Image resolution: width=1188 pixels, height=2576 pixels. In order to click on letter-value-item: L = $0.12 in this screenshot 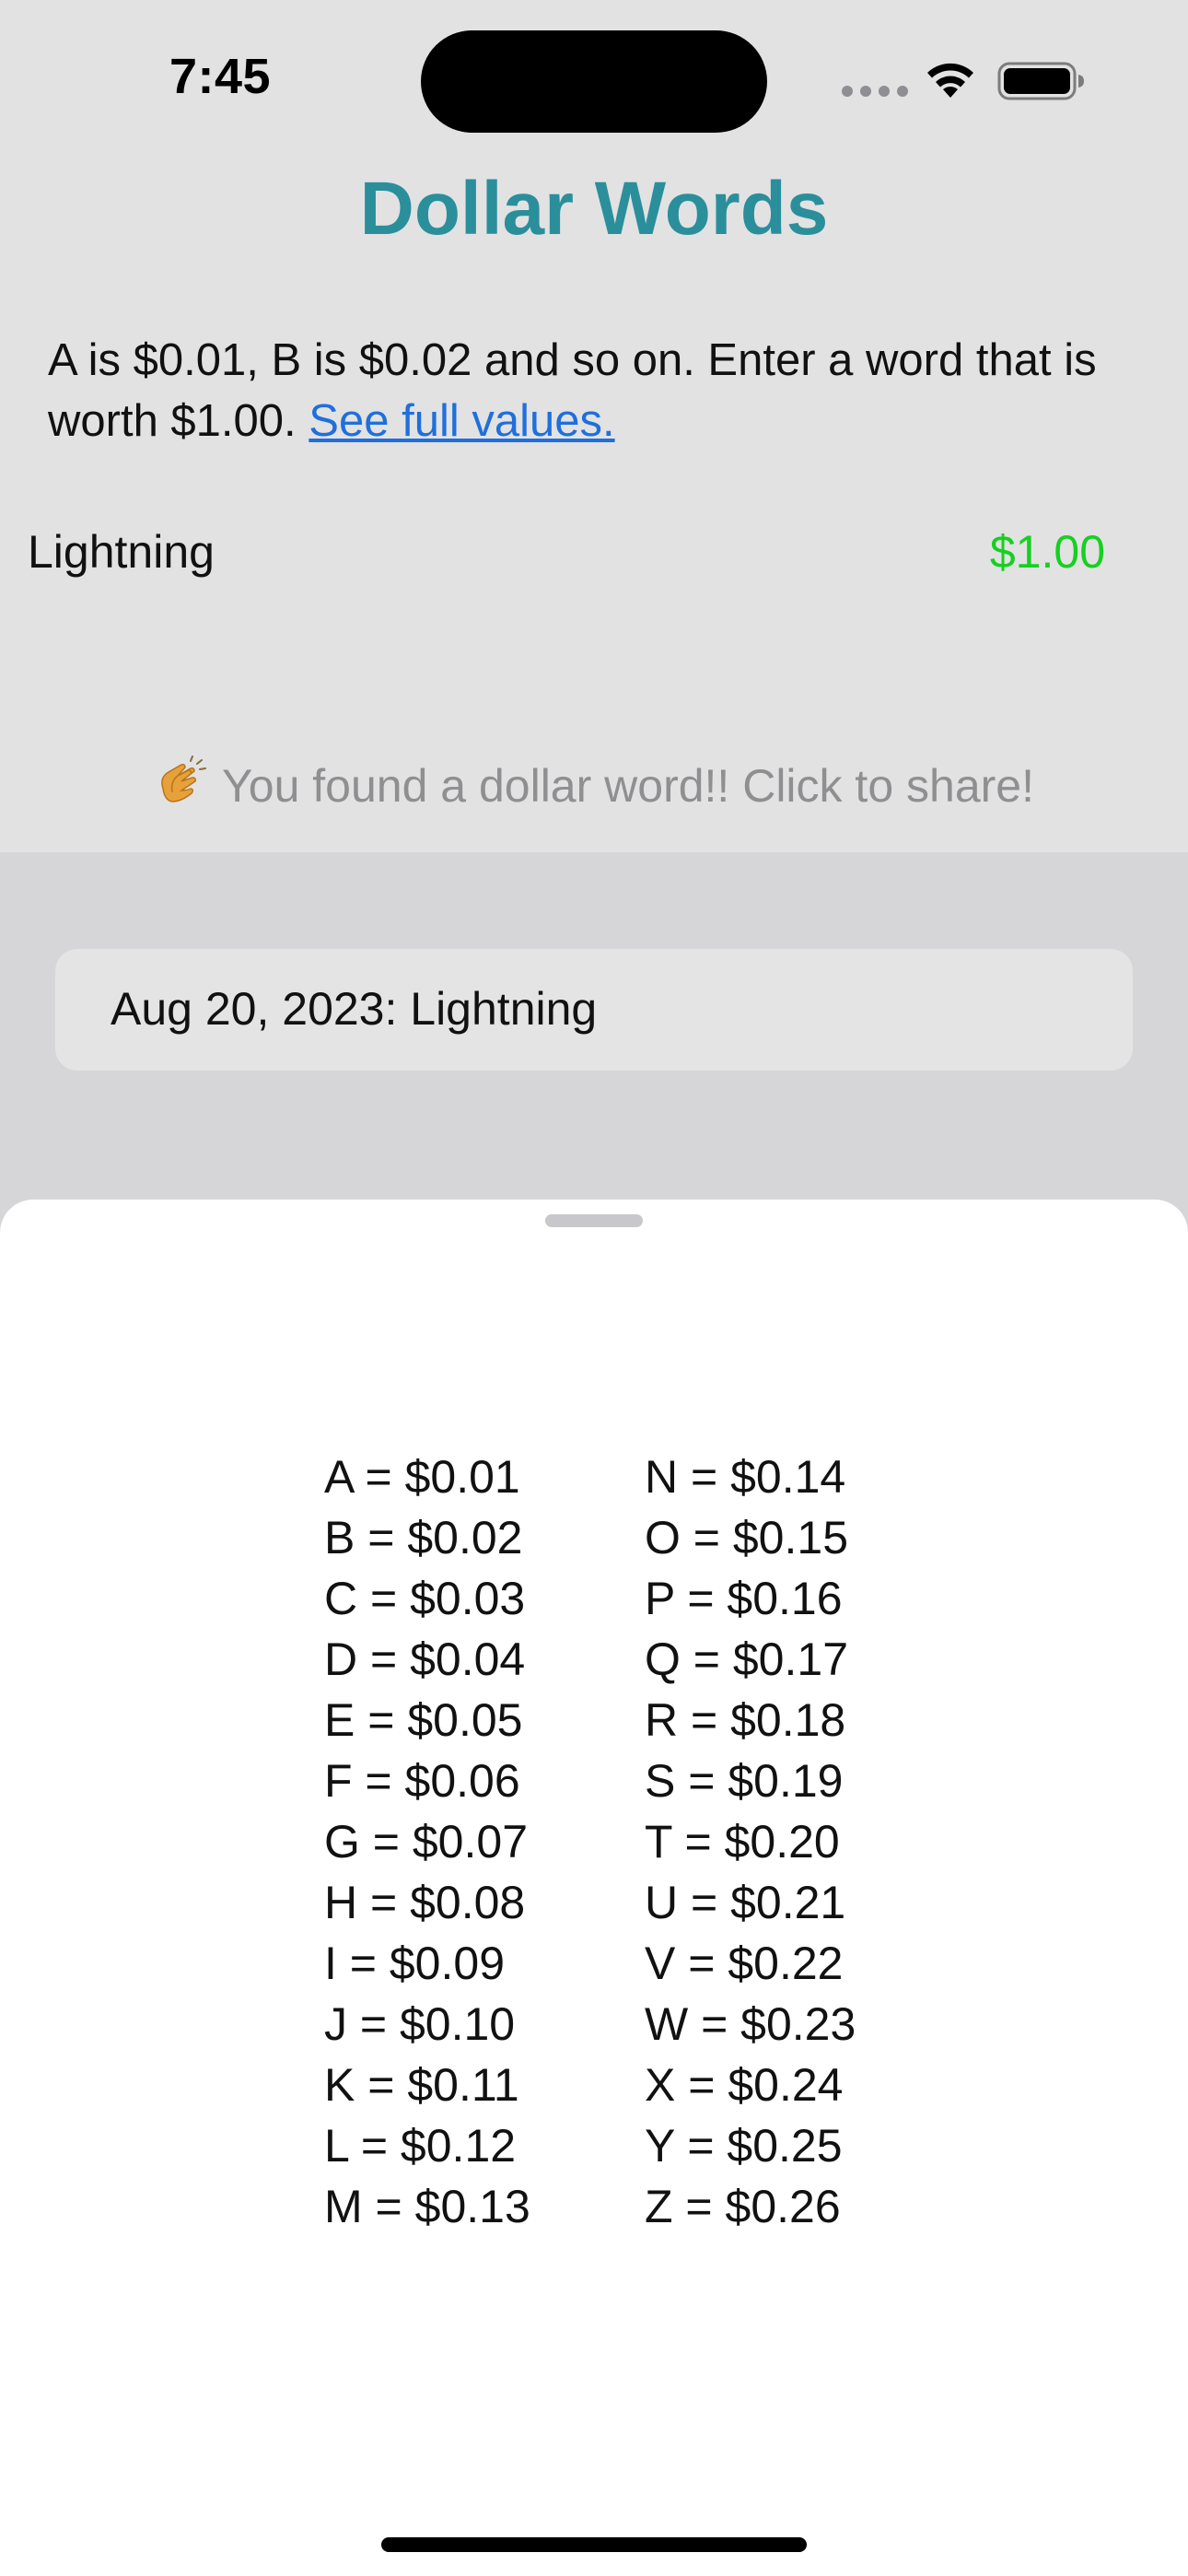, I will do `click(420, 2146)`.